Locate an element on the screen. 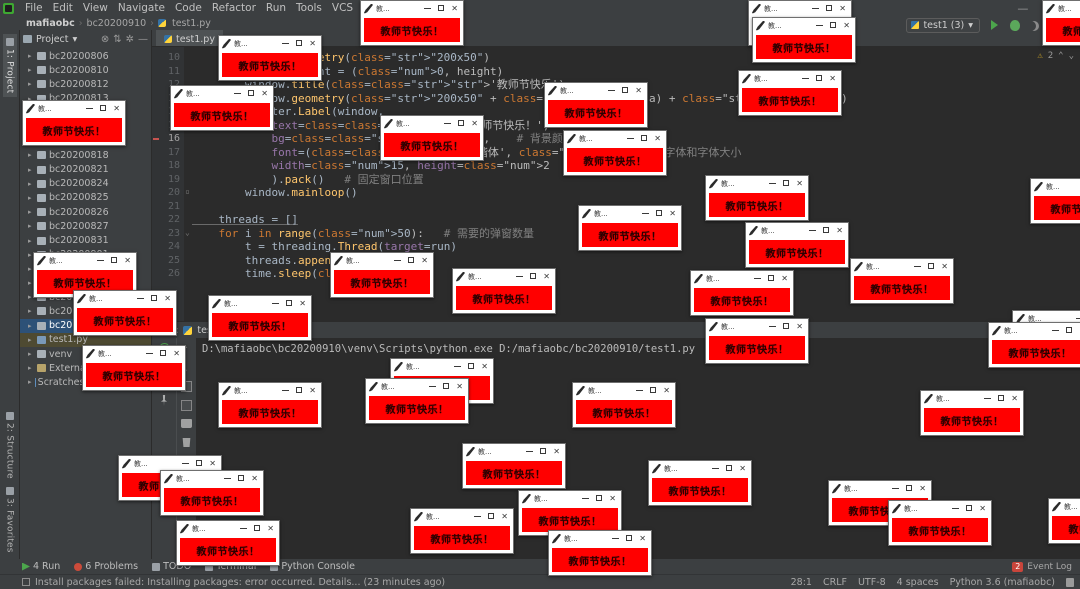 This screenshot has width=1080, height=589. code-fold-icon: ▫ is located at coordinates (187, 191).